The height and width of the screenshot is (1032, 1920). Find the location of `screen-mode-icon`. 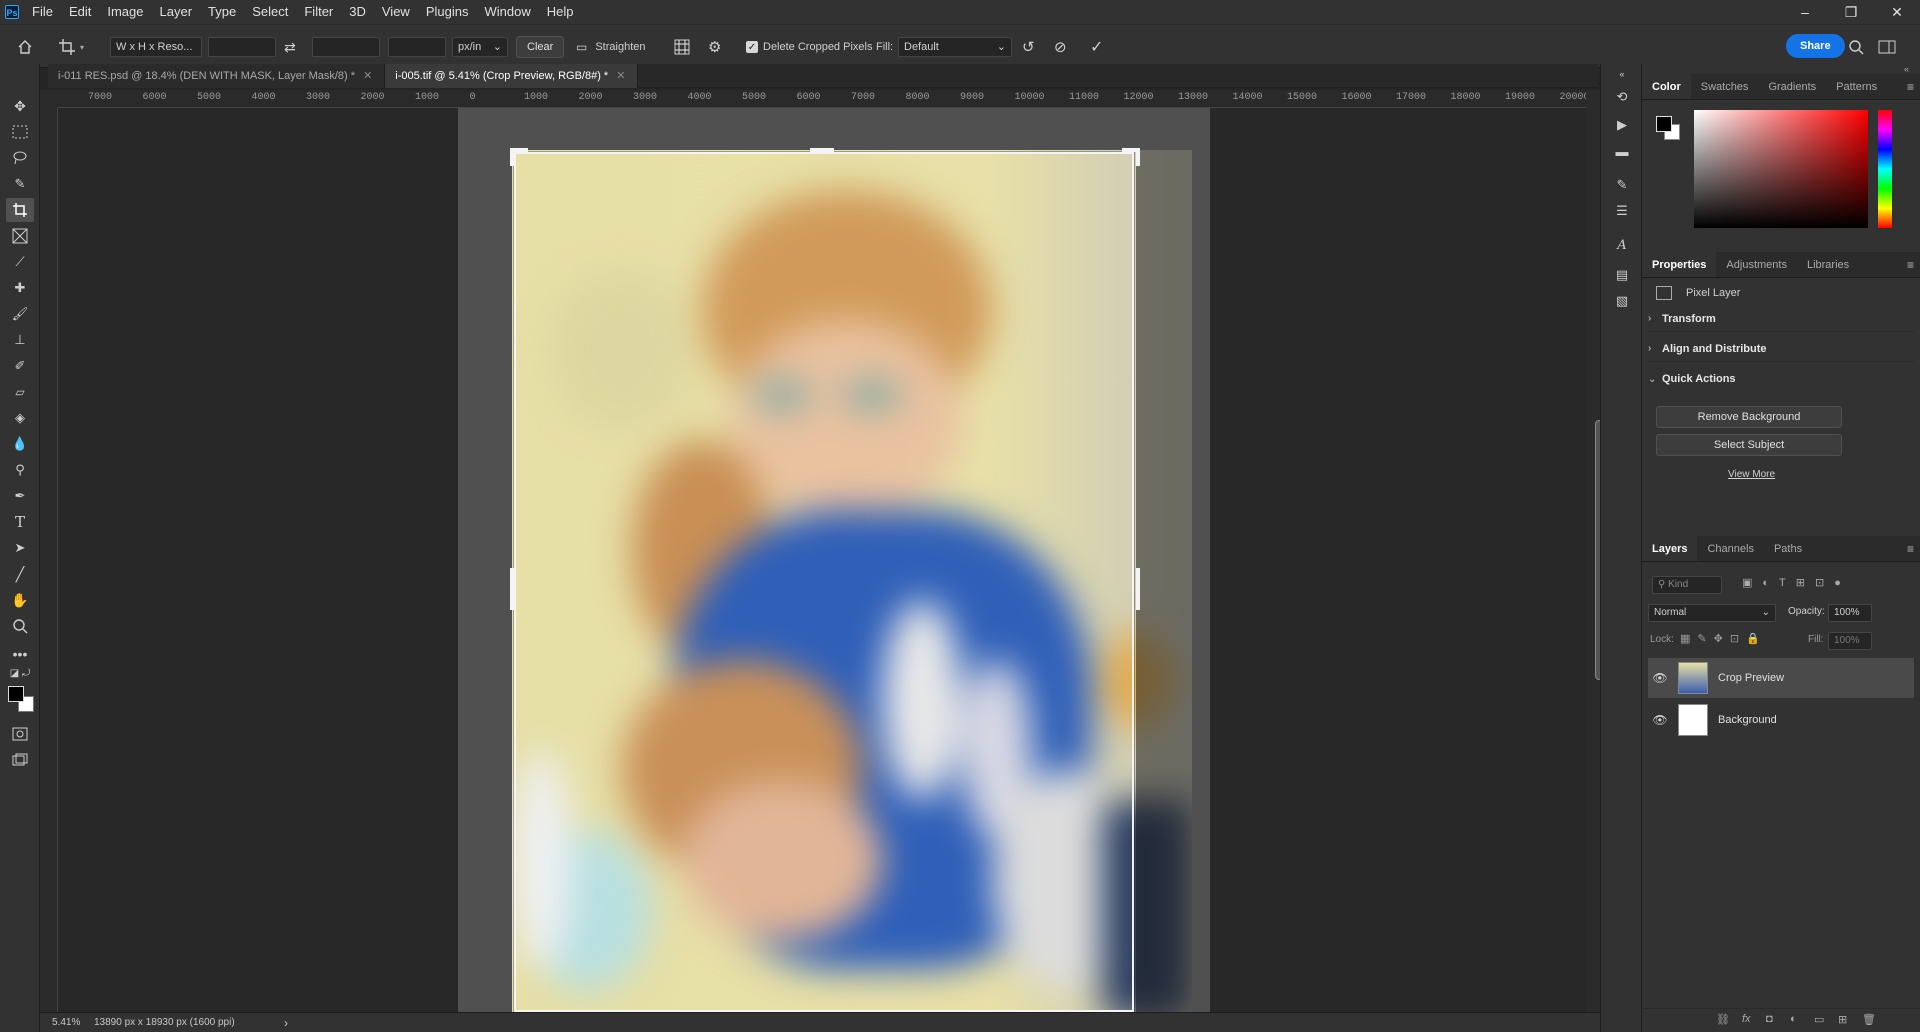

screen-mode-icon is located at coordinates (20, 760).